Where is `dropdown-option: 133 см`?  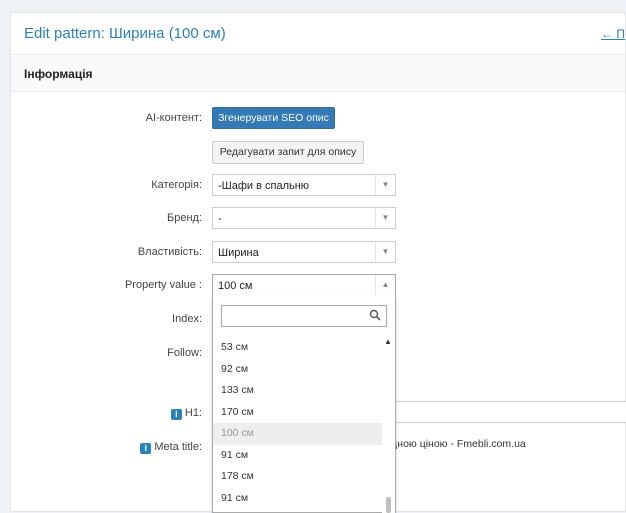
dropdown-option: 133 см is located at coordinates (298, 391).